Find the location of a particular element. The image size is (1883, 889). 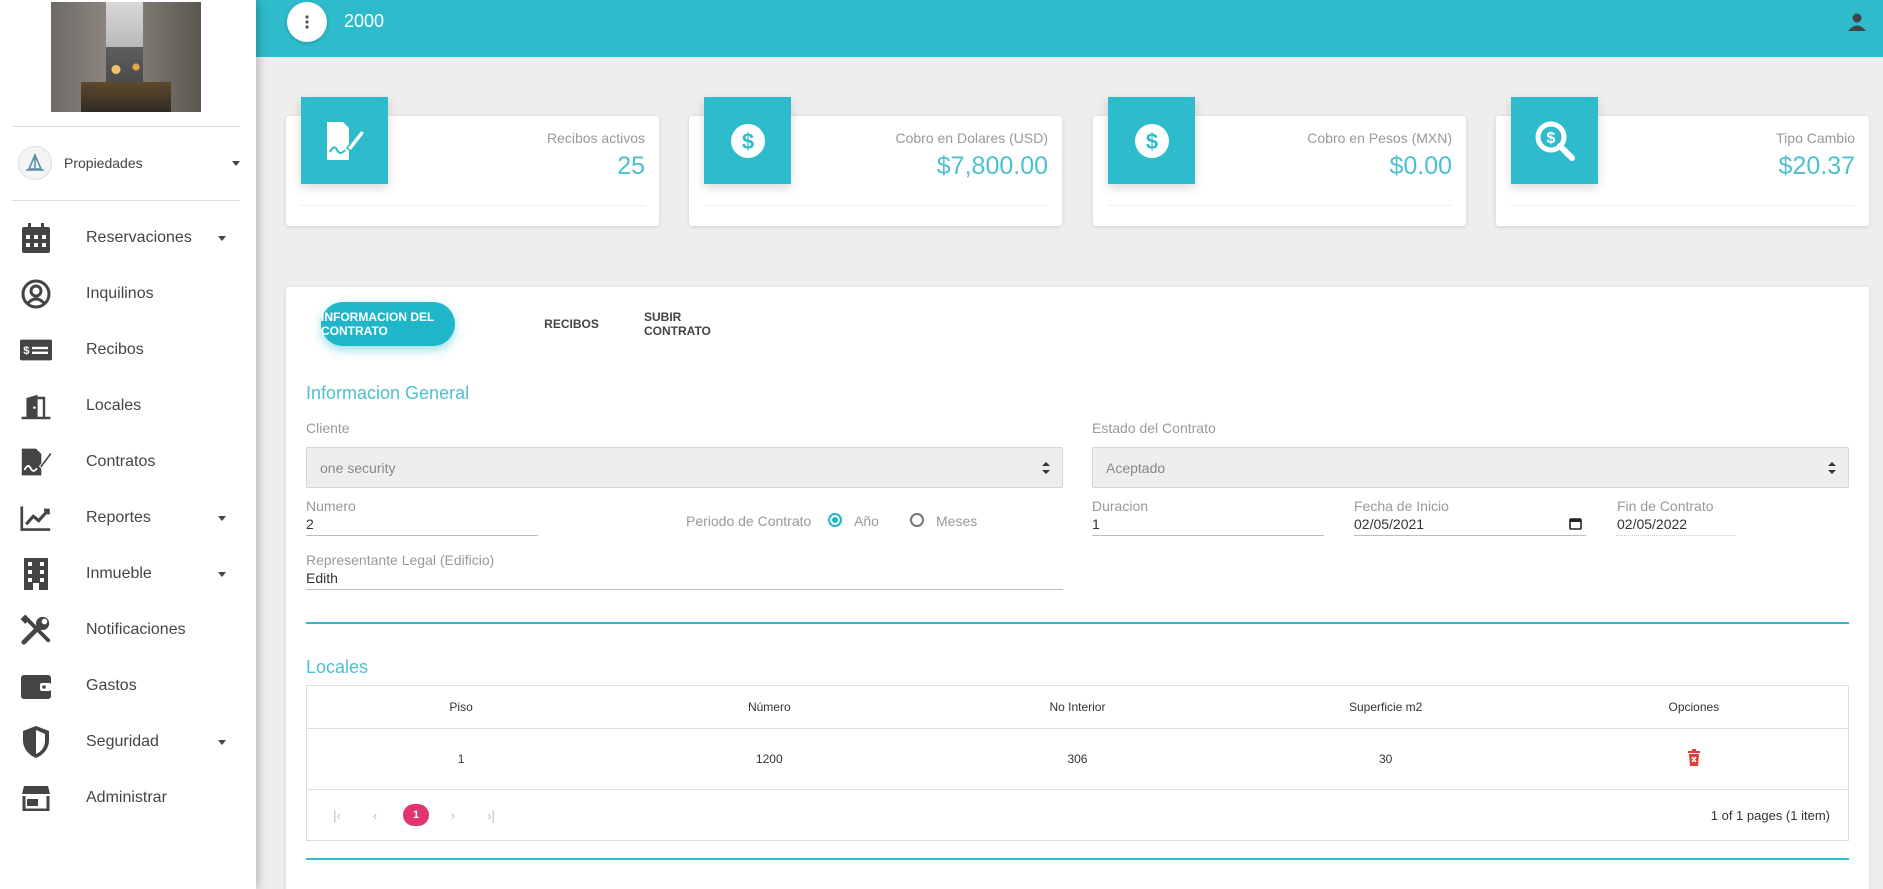

periodo-ano-radio is located at coordinates (835, 520).